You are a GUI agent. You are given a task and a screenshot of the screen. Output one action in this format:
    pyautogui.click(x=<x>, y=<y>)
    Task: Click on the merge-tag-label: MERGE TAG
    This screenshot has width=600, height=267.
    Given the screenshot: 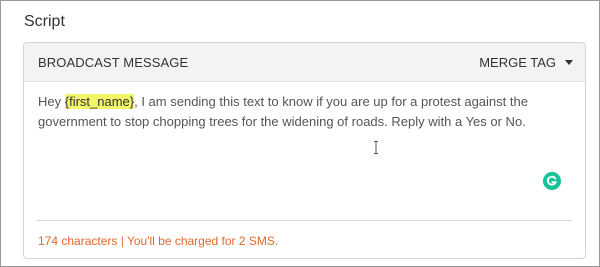 What is the action you would take?
    pyautogui.click(x=517, y=62)
    